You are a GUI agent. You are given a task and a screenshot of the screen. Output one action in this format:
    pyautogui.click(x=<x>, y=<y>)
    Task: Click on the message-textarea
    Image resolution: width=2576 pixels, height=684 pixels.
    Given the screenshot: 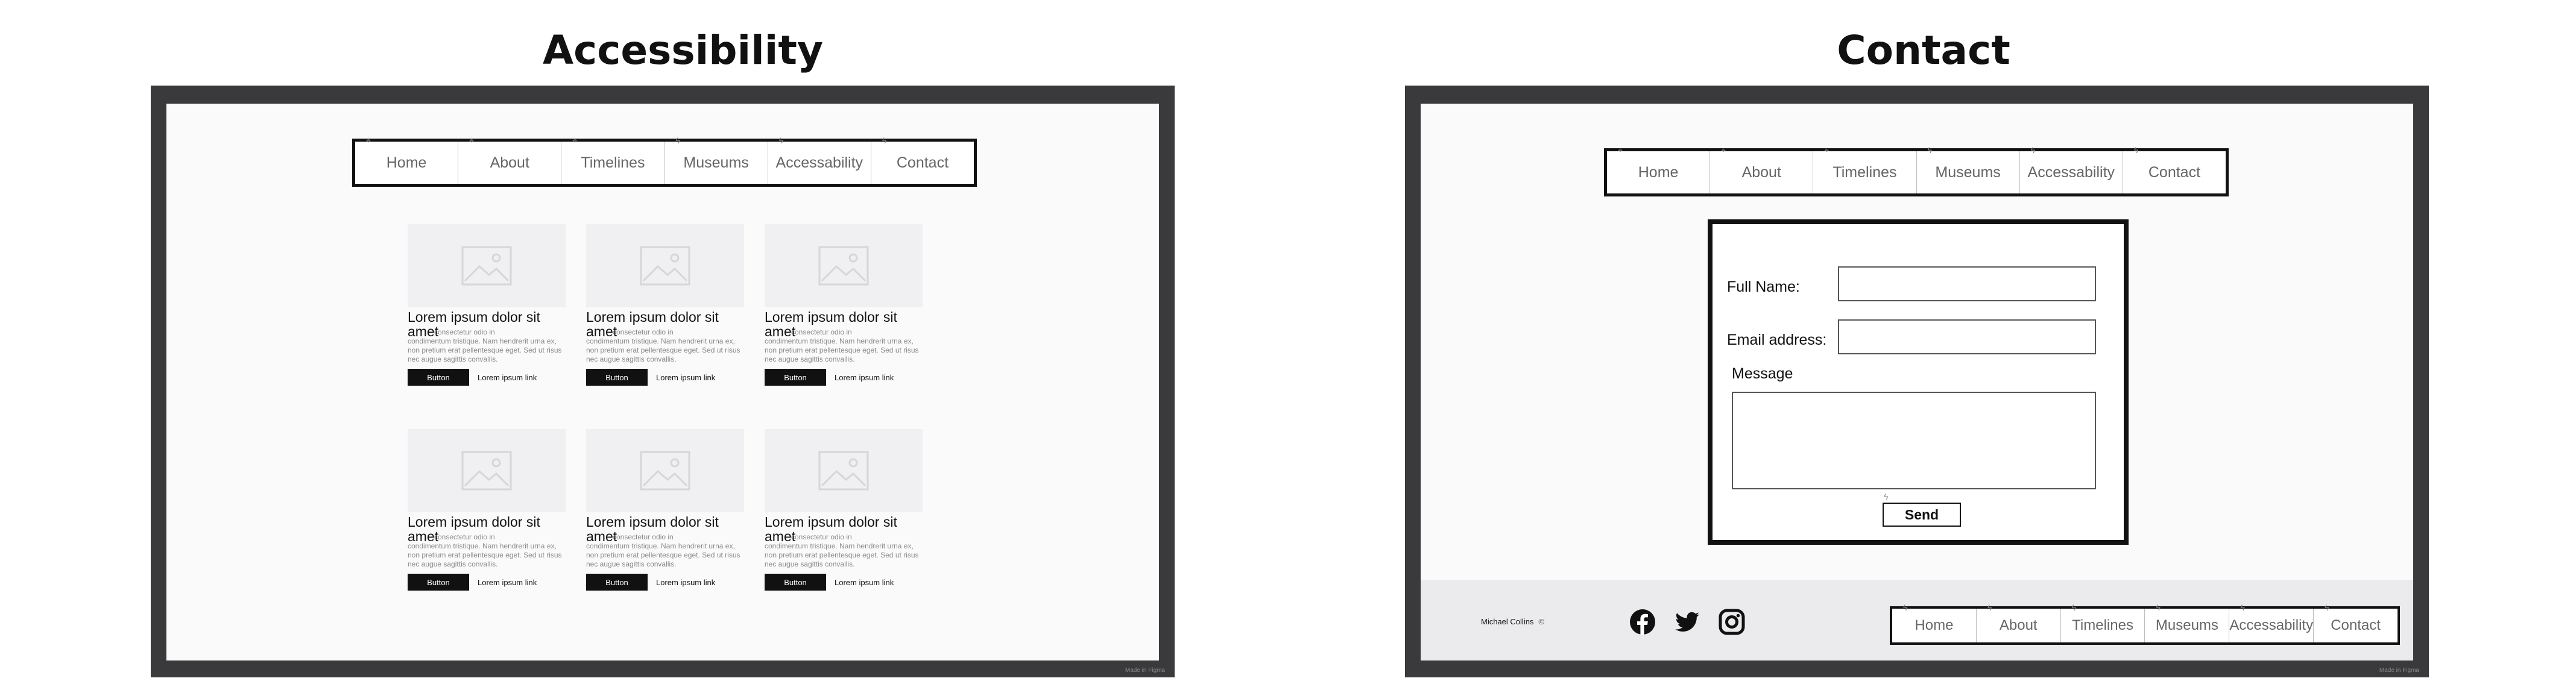 What is the action you would take?
    pyautogui.click(x=1914, y=441)
    